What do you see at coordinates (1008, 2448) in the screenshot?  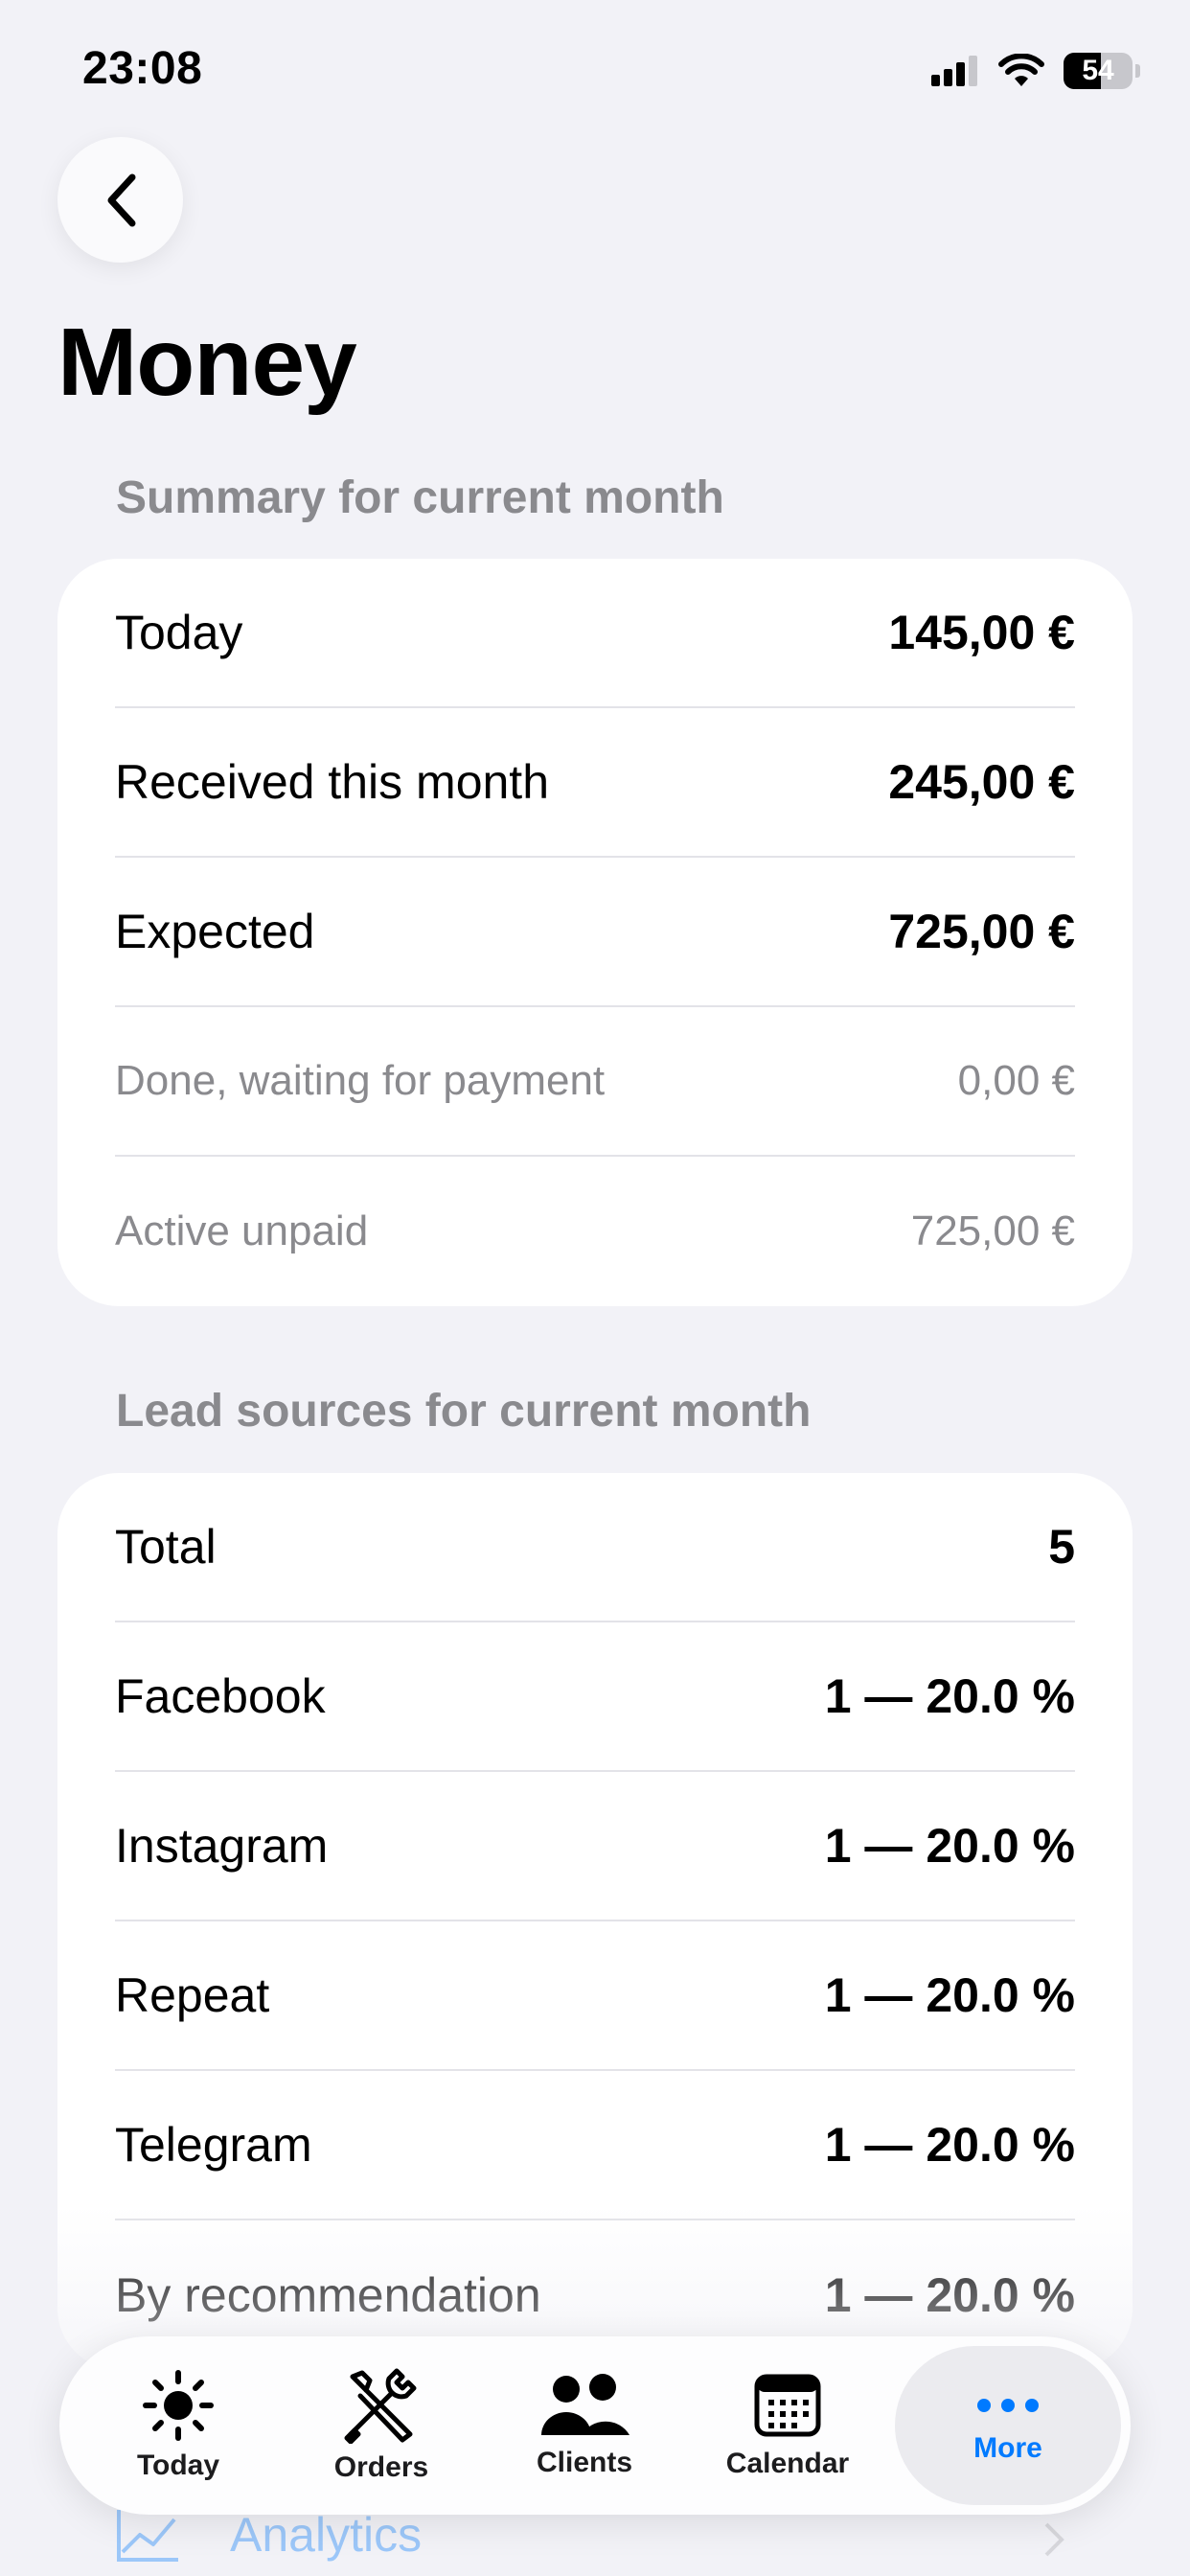 I see `tab-label: More` at bounding box center [1008, 2448].